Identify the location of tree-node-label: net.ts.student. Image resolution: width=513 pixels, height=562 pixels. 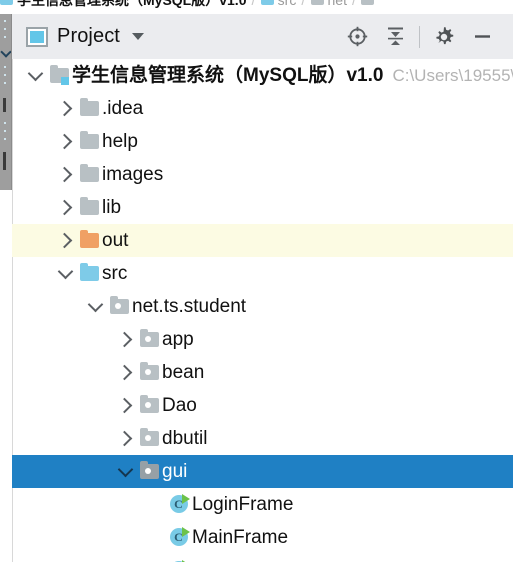
(189, 306).